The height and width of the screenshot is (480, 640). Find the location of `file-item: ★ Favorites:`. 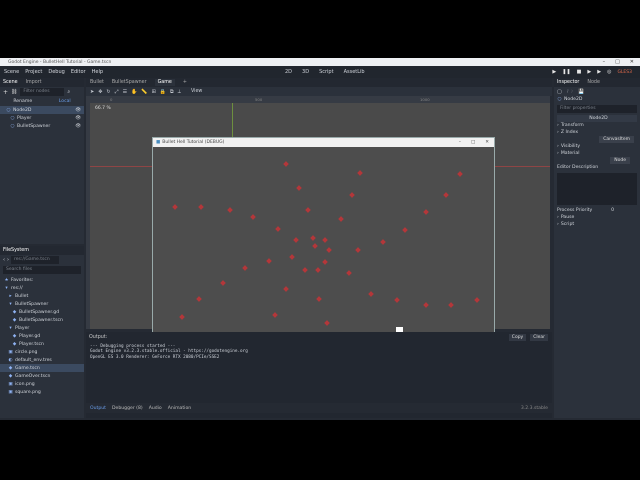

file-item: ★ Favorites: is located at coordinates (42, 280).